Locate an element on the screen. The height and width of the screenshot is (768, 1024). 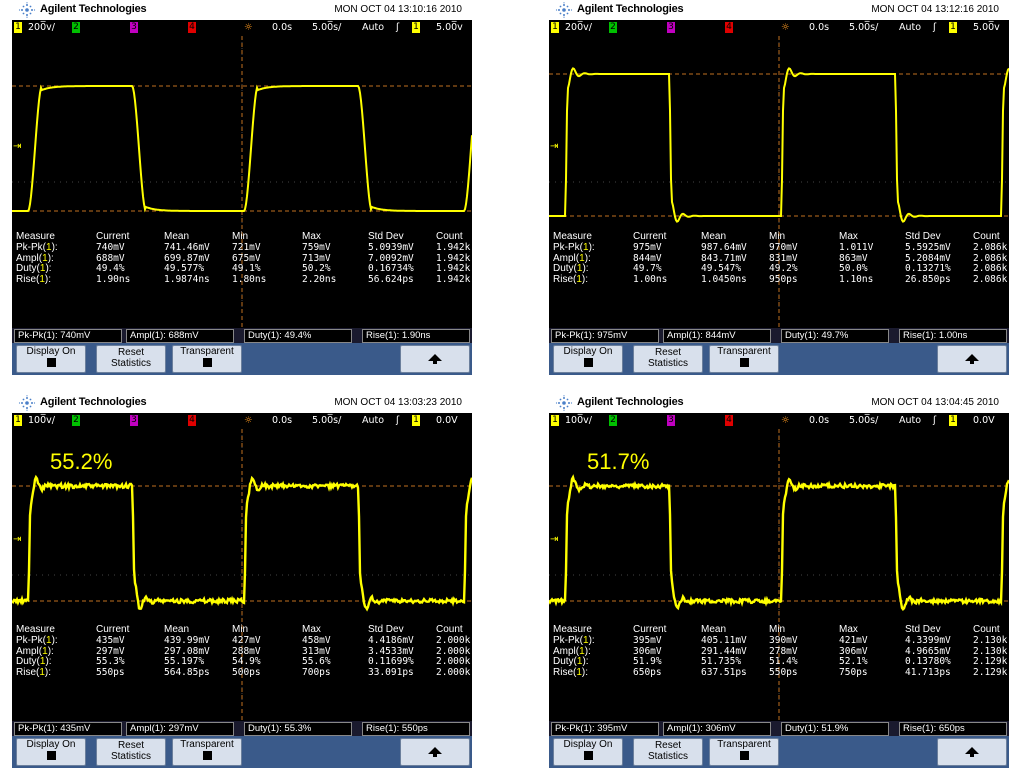
trigger-source: 1 is located at coordinates (416, 420).